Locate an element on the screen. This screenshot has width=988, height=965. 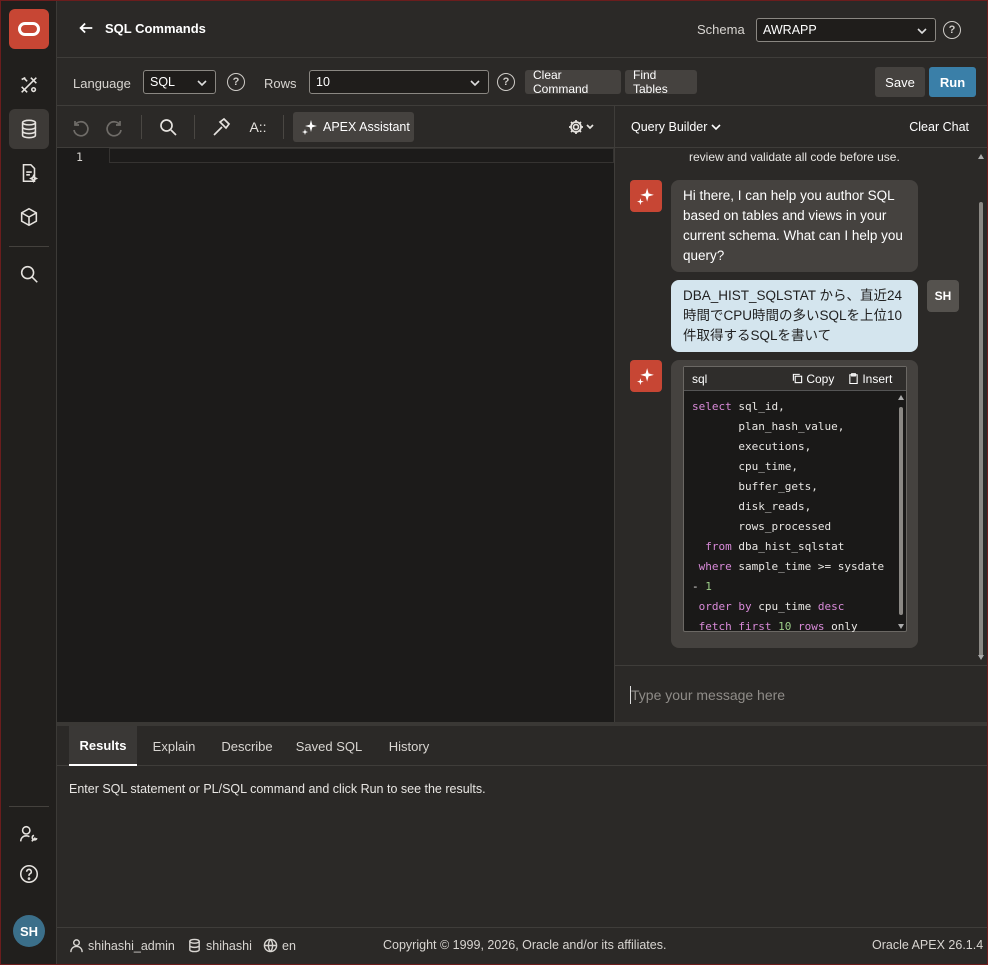
nav-gallery is located at coordinates (29, 217).